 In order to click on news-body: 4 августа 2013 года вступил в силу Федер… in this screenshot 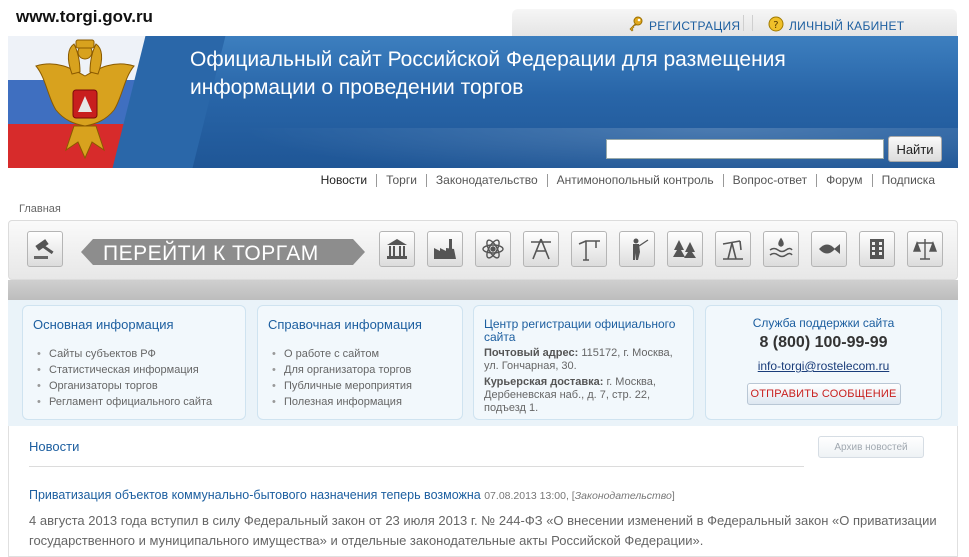, I will do `click(483, 530)`.